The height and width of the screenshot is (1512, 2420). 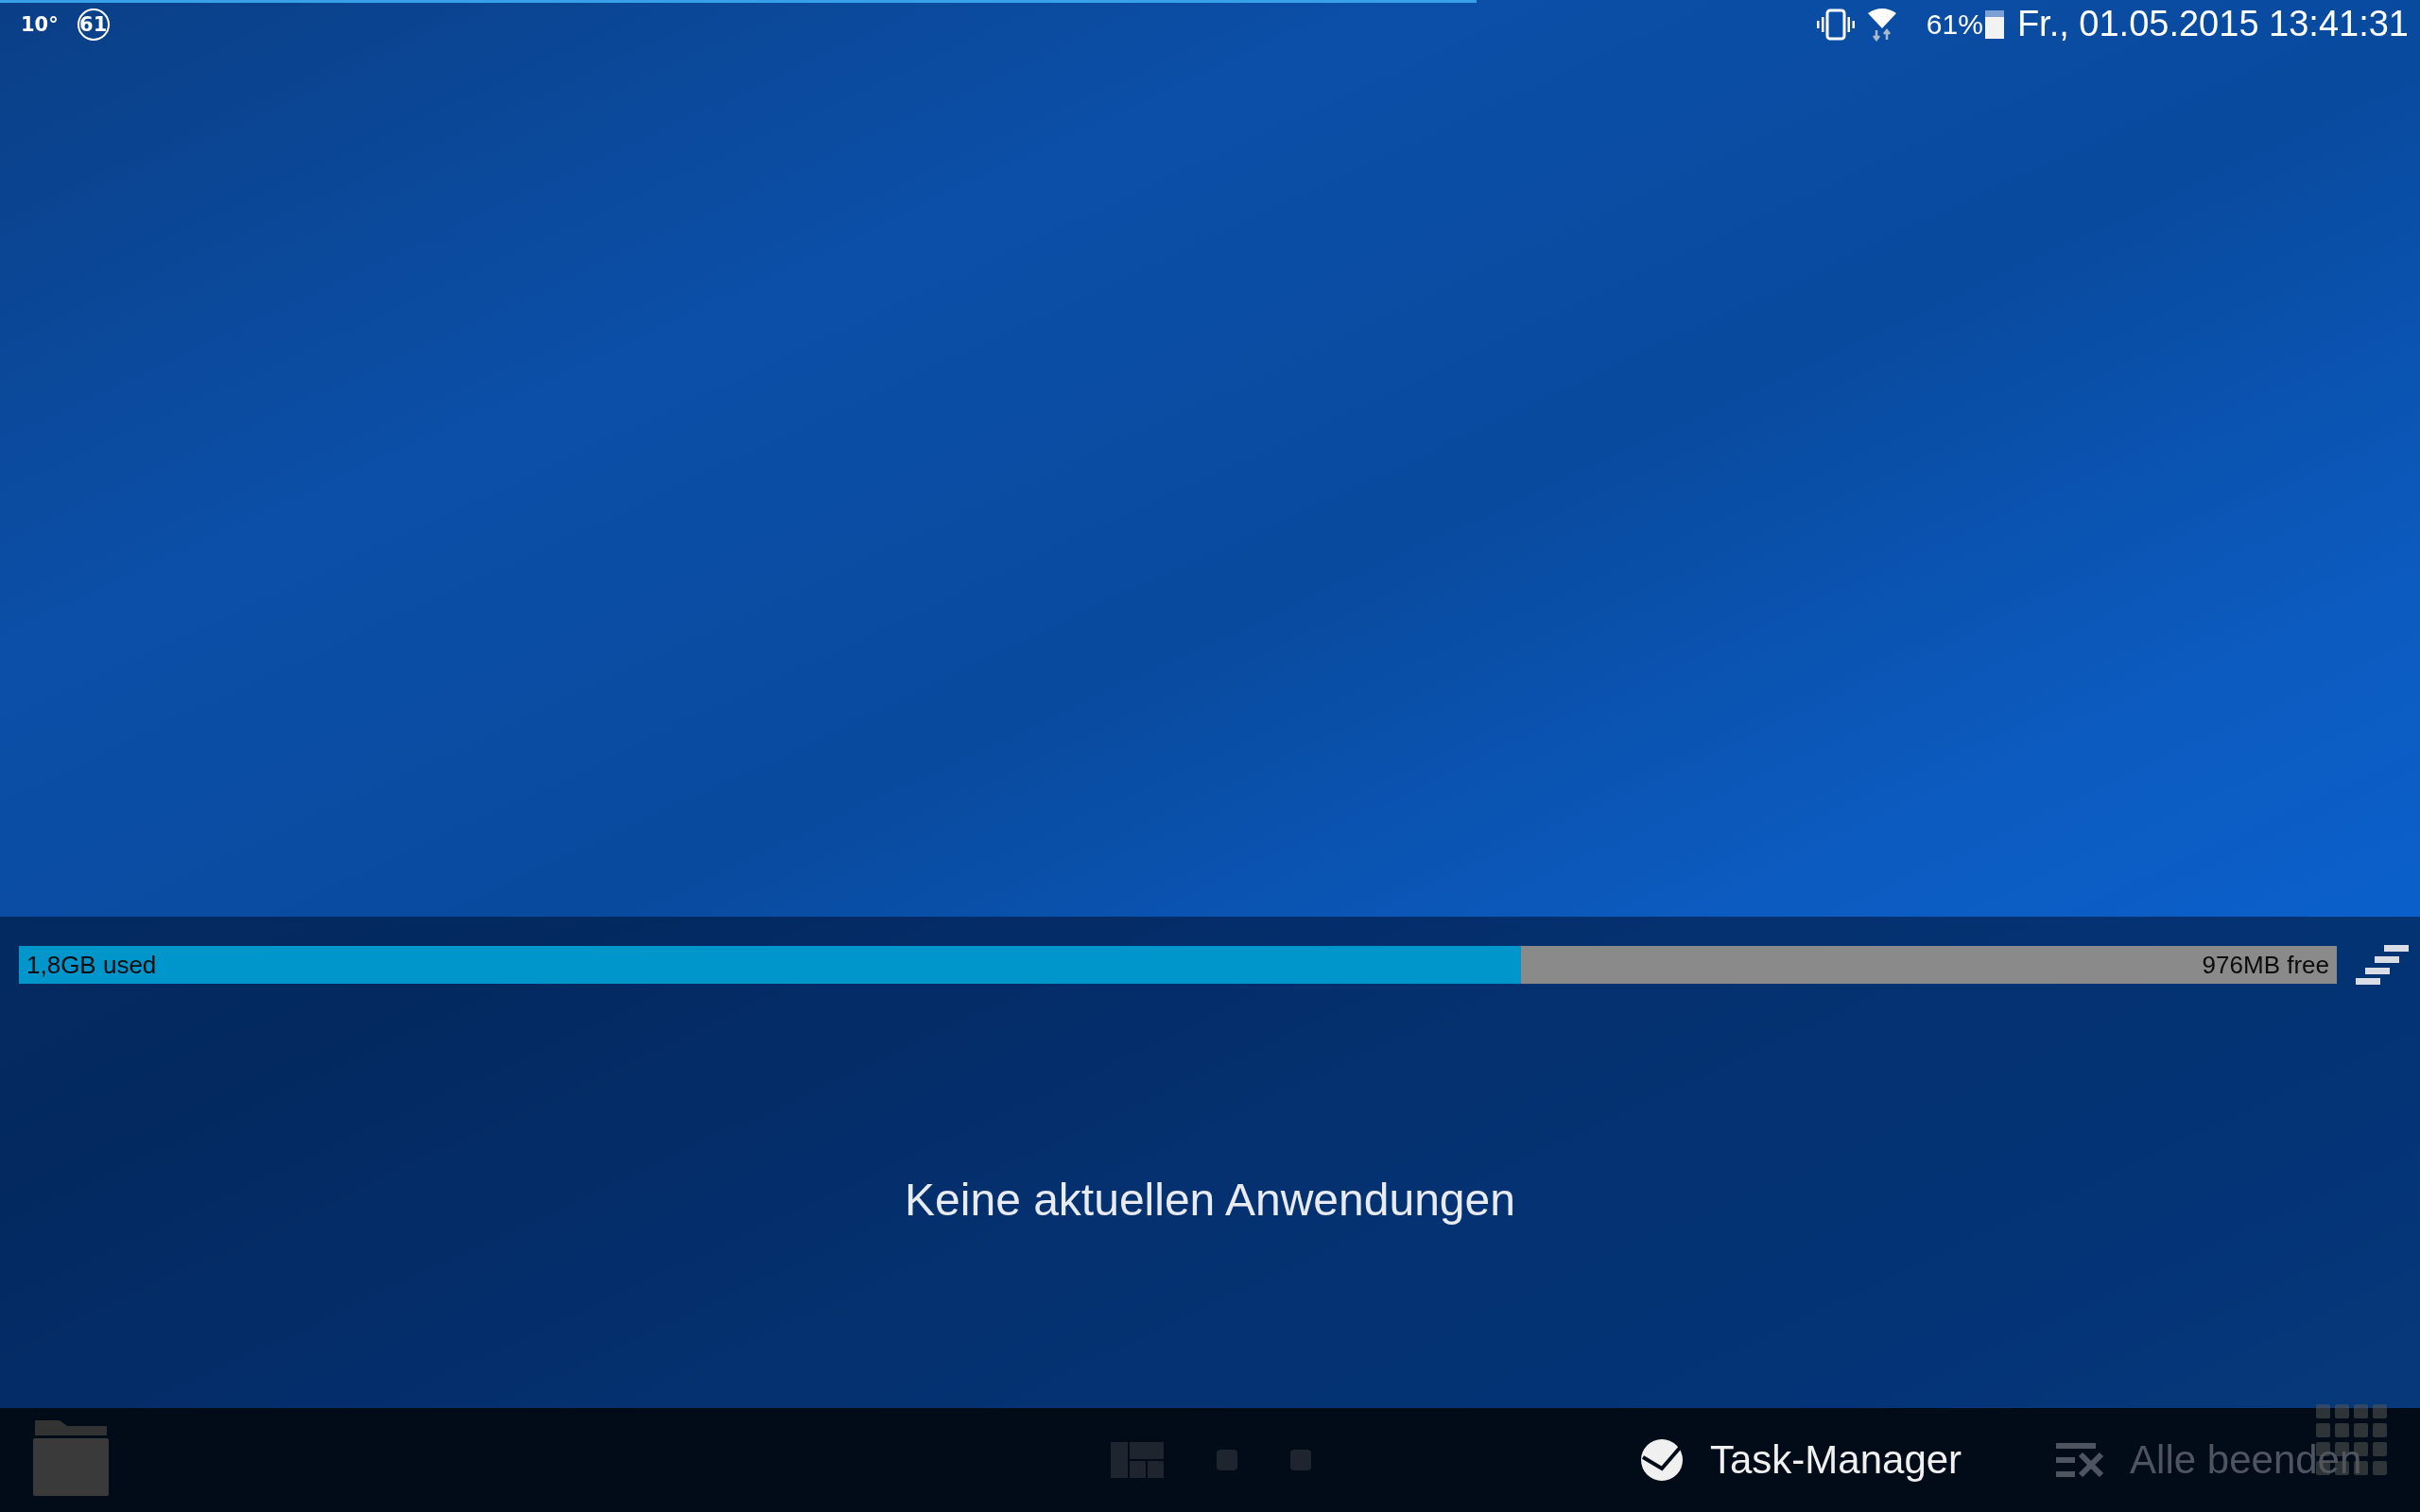 I want to click on windows-layout-icon, so click(x=1137, y=1460).